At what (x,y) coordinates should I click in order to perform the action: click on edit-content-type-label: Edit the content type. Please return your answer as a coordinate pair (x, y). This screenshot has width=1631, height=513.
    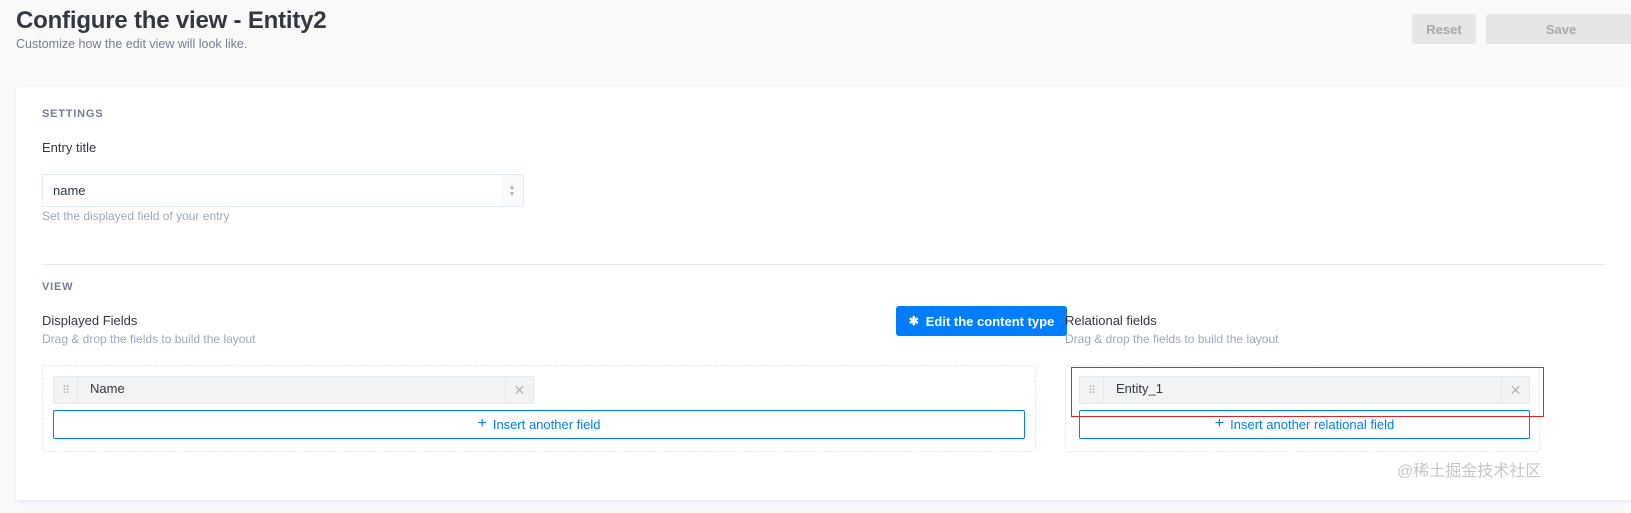
    Looking at the image, I should click on (990, 321).